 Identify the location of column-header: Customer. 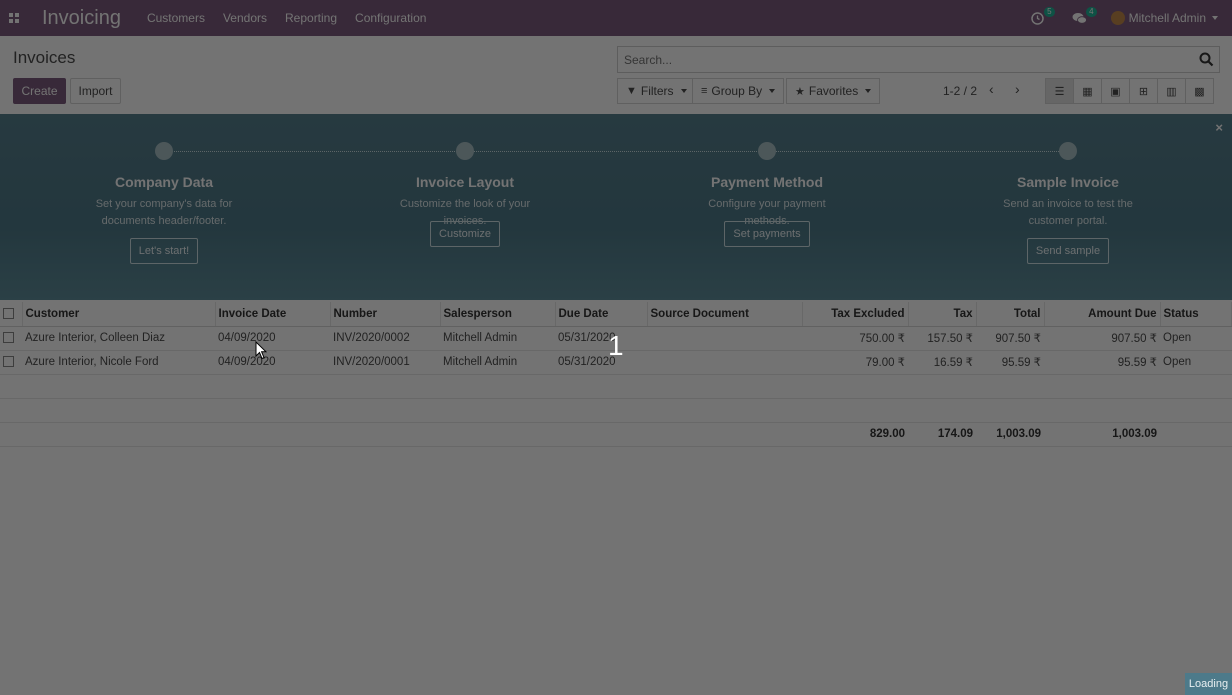
(119, 314).